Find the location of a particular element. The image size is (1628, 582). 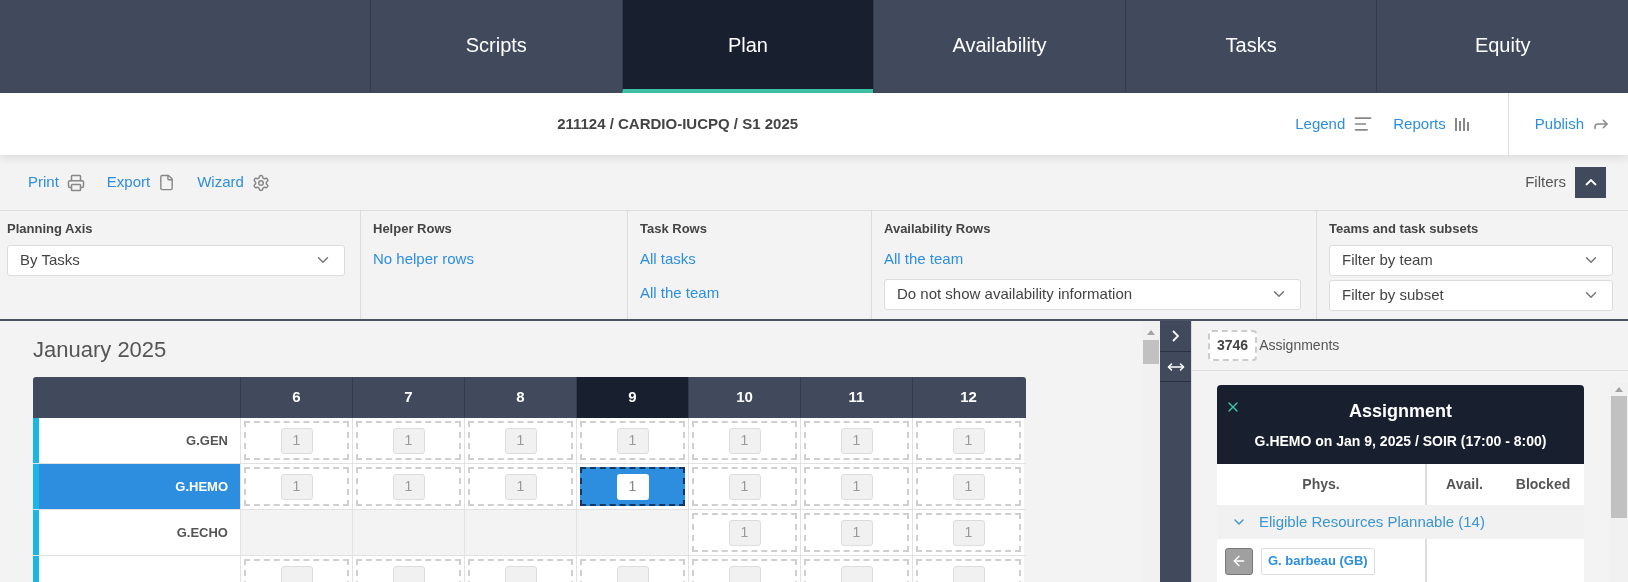

filter-heading: Teams and task subsets is located at coordinates (1404, 229).